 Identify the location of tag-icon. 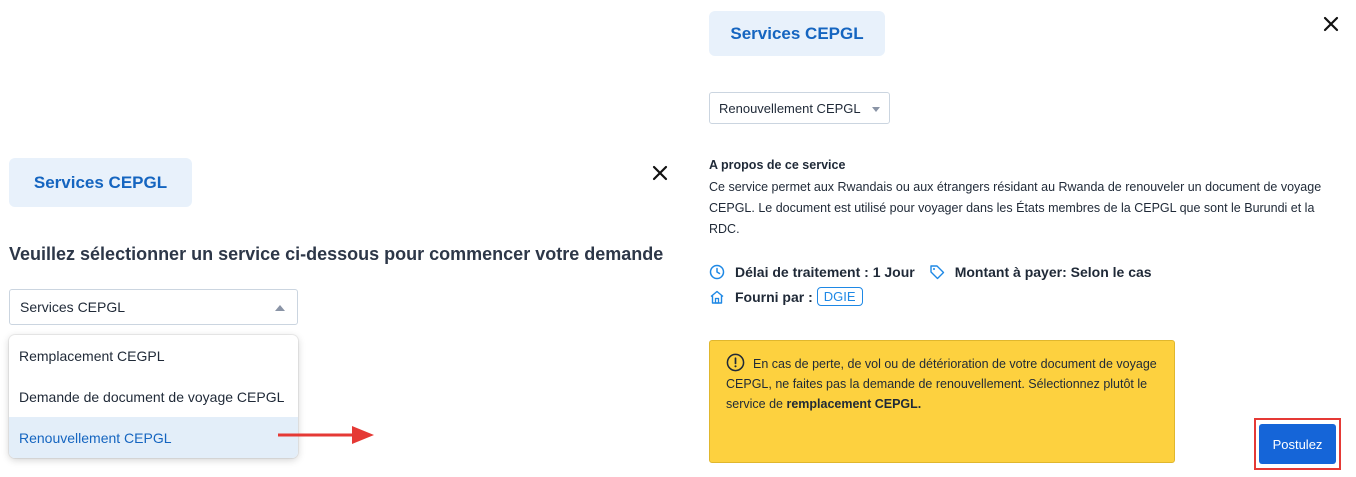
(937, 272).